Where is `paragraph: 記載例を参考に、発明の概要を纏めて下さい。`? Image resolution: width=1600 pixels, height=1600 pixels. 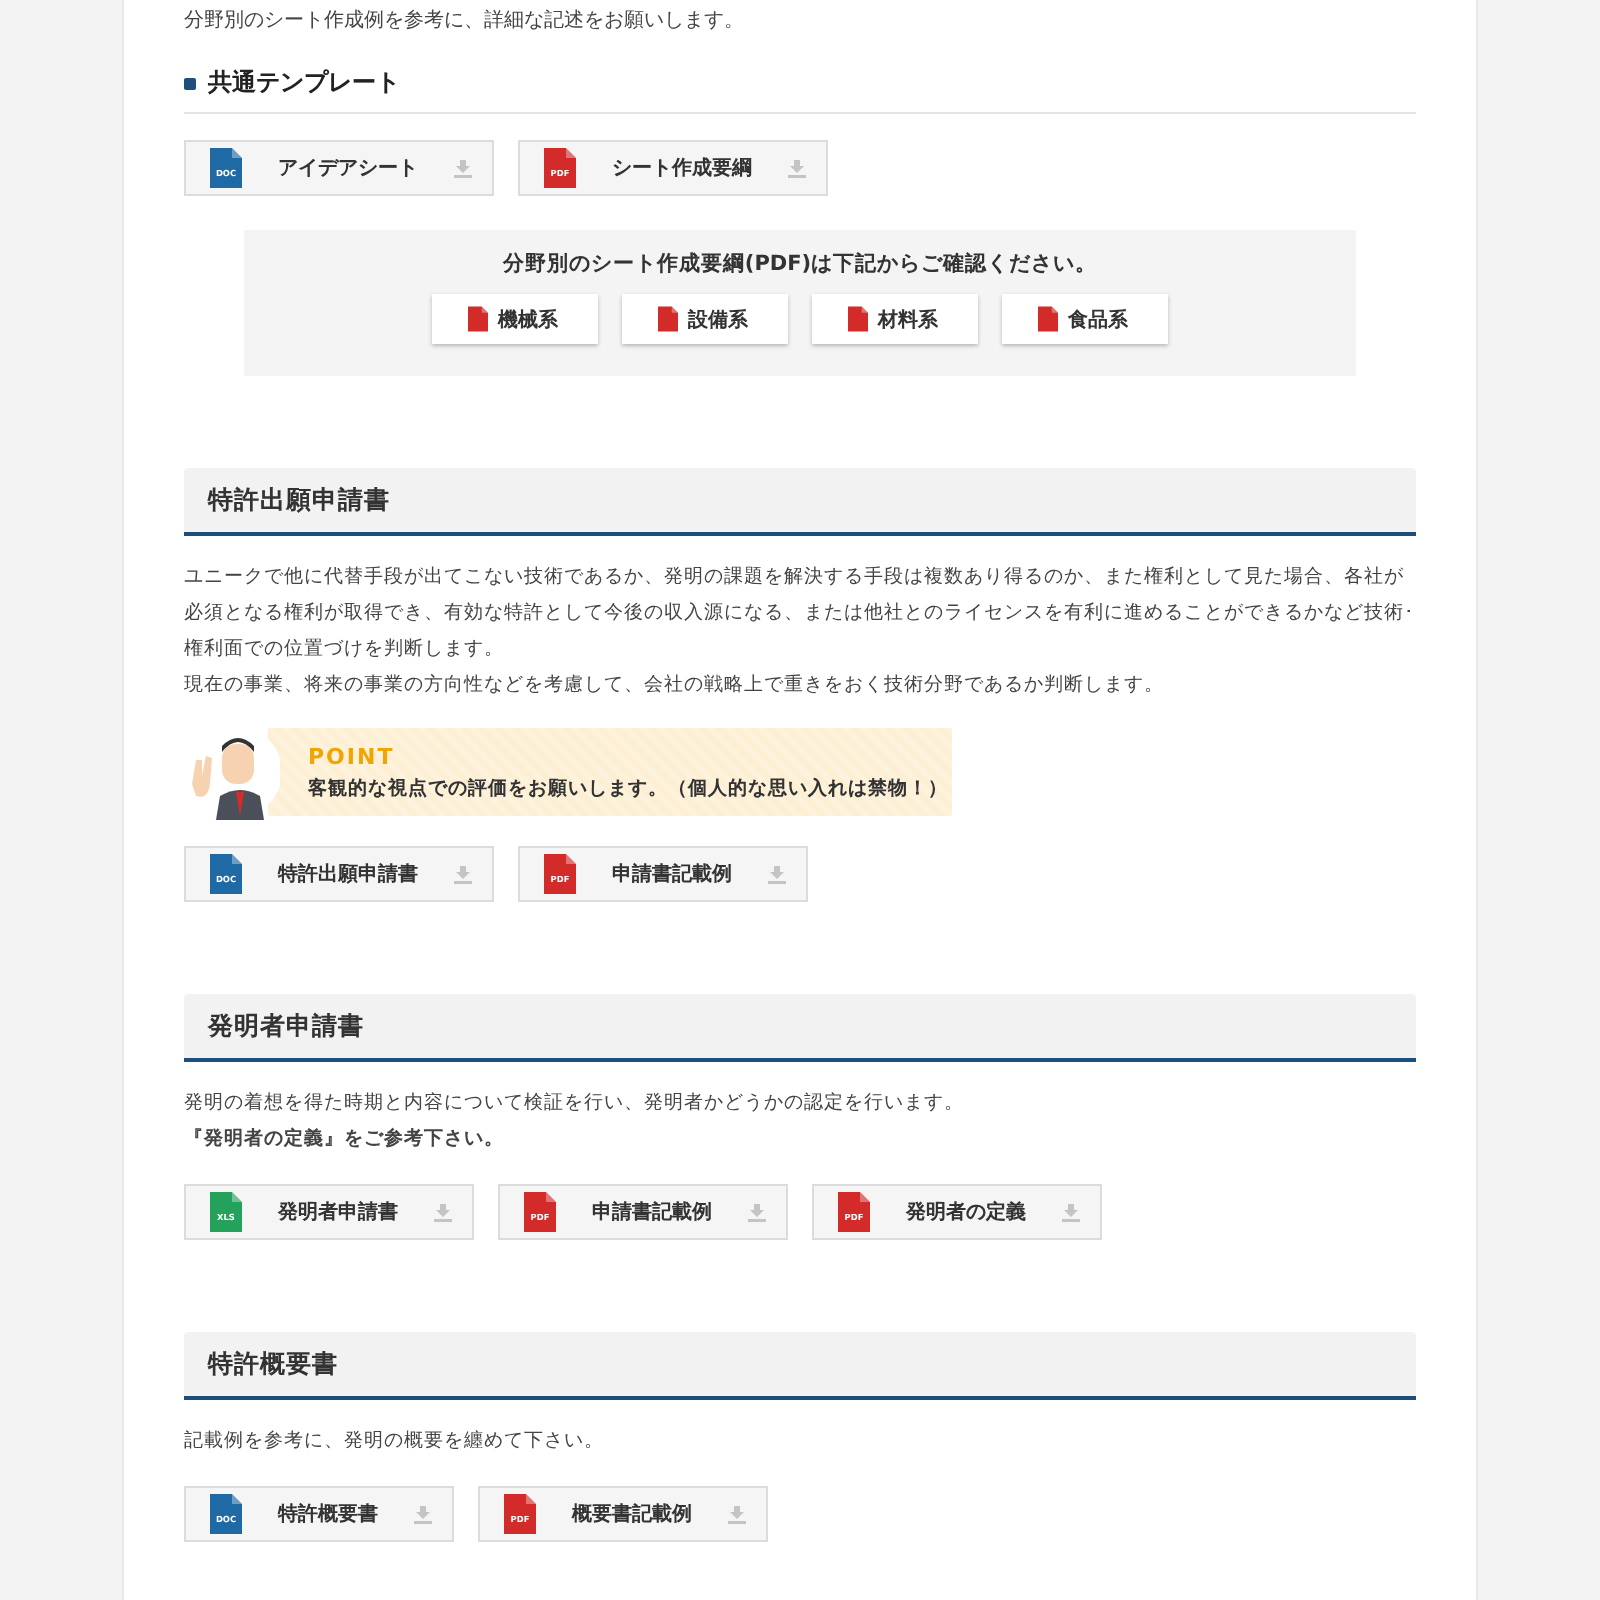 paragraph: 記載例を参考に、発明の概要を纏めて下さい。 is located at coordinates (395, 1442).